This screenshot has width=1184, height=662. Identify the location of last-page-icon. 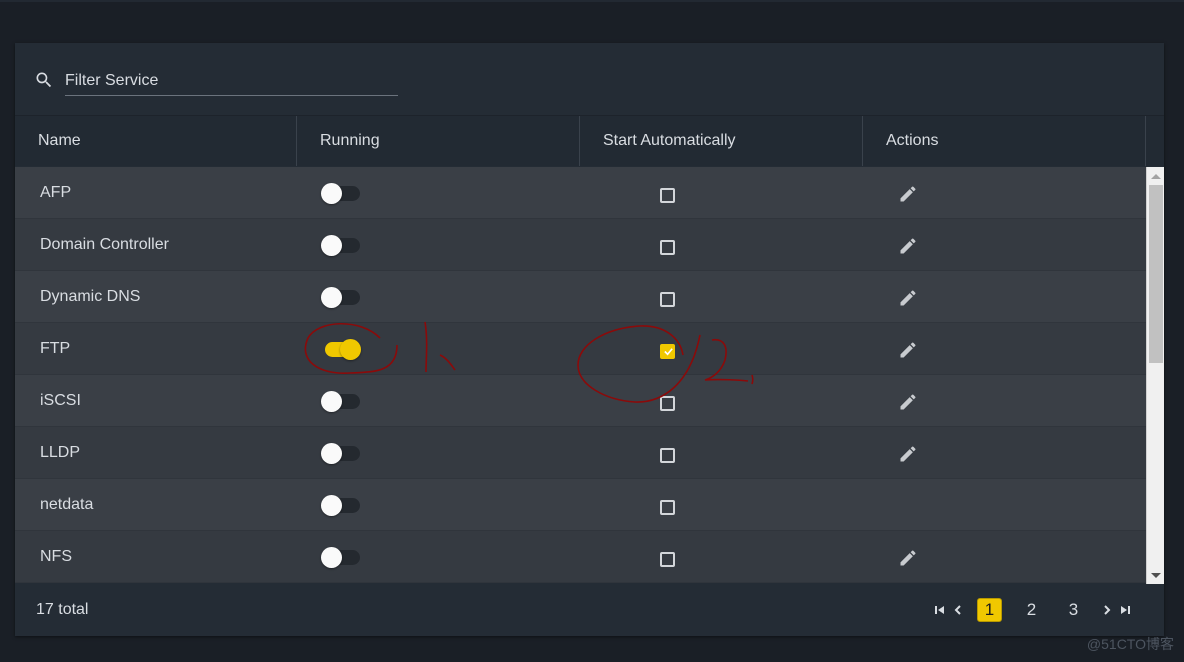
(1125, 610).